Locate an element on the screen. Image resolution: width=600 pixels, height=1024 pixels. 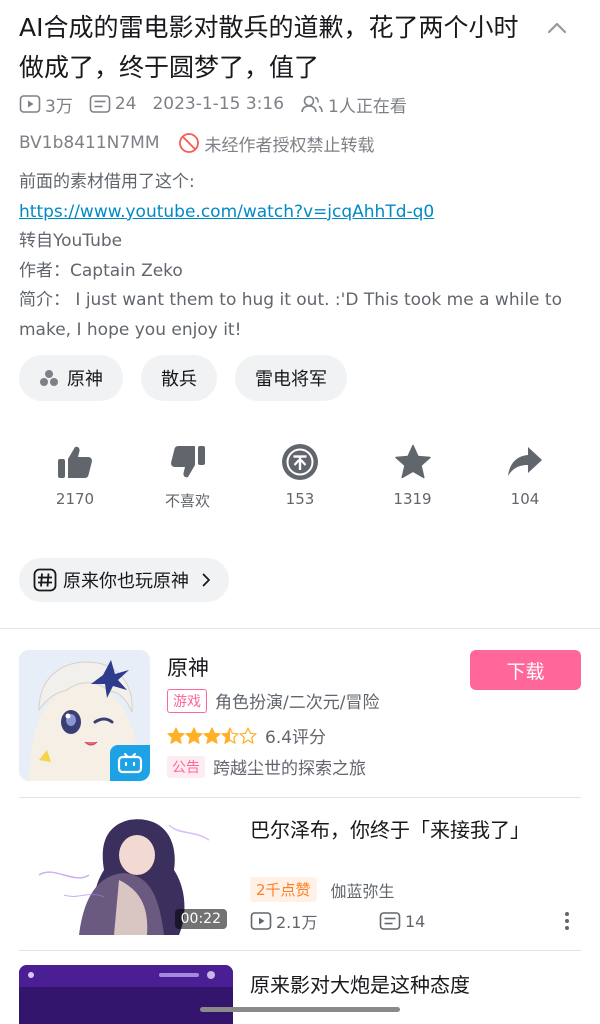
desc-line: 前面的素材借用了这个: is located at coordinates (107, 182).